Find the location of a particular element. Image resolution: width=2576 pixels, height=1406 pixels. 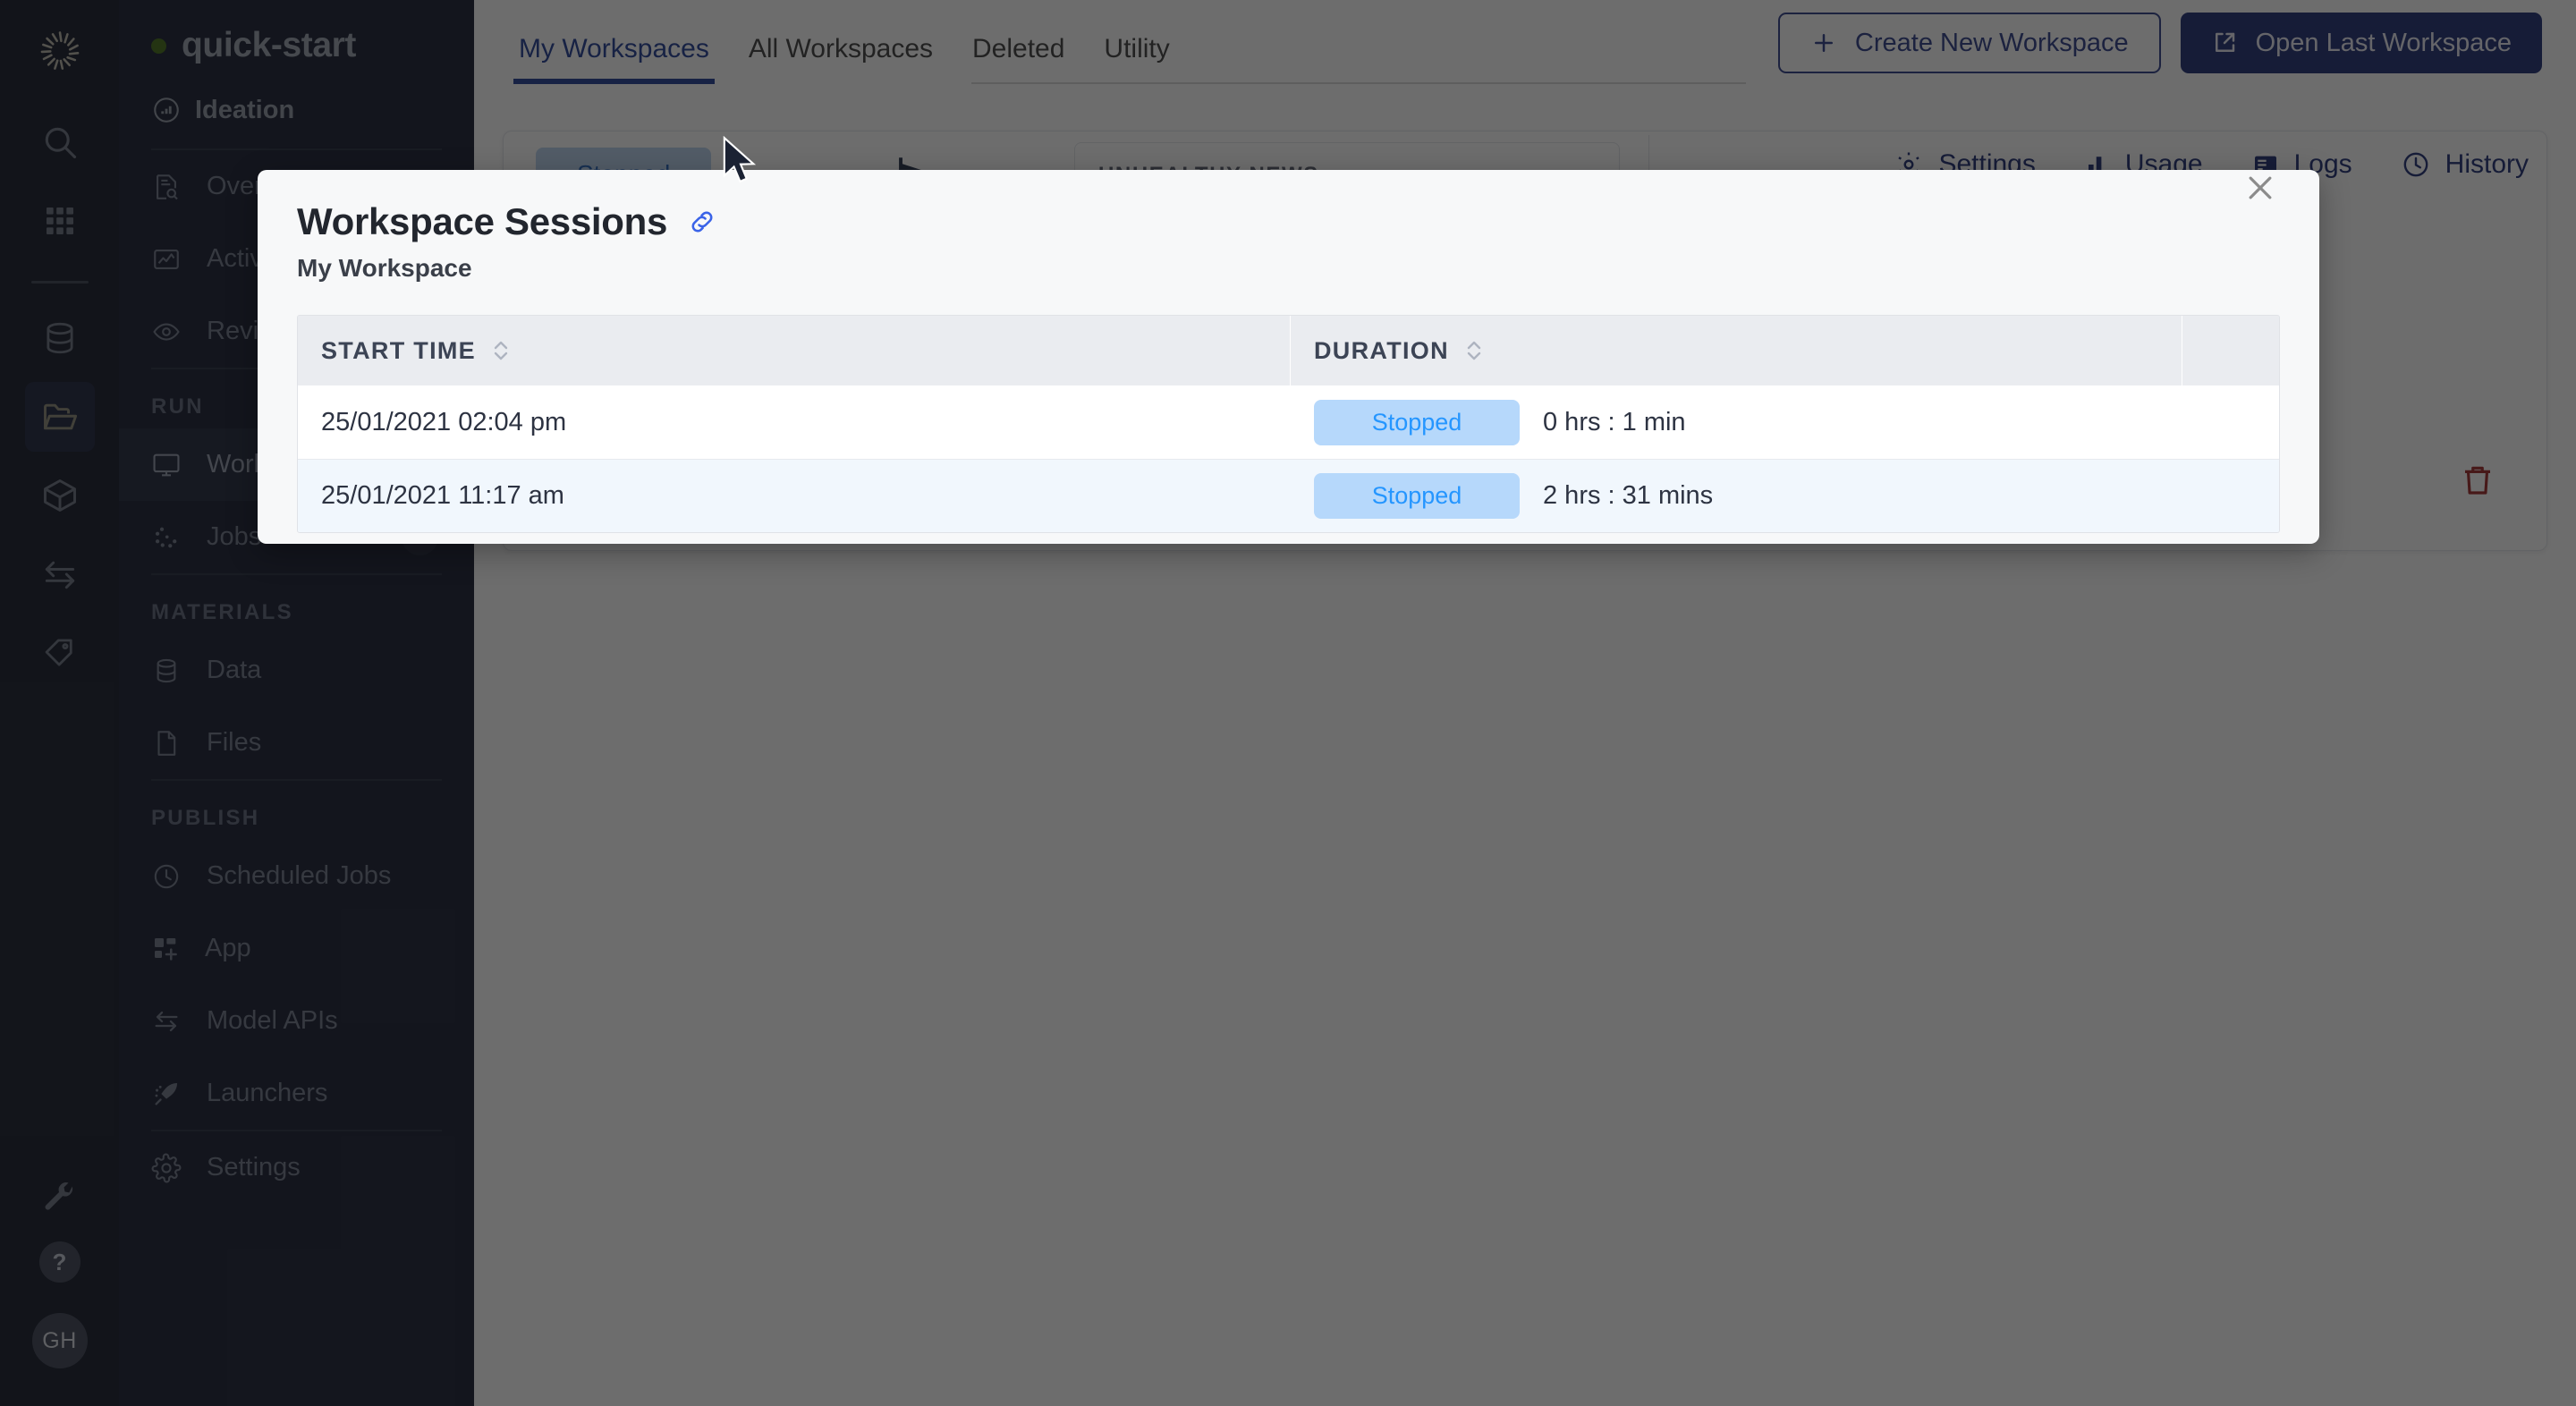

mouse-cursor is located at coordinates (741, 164).